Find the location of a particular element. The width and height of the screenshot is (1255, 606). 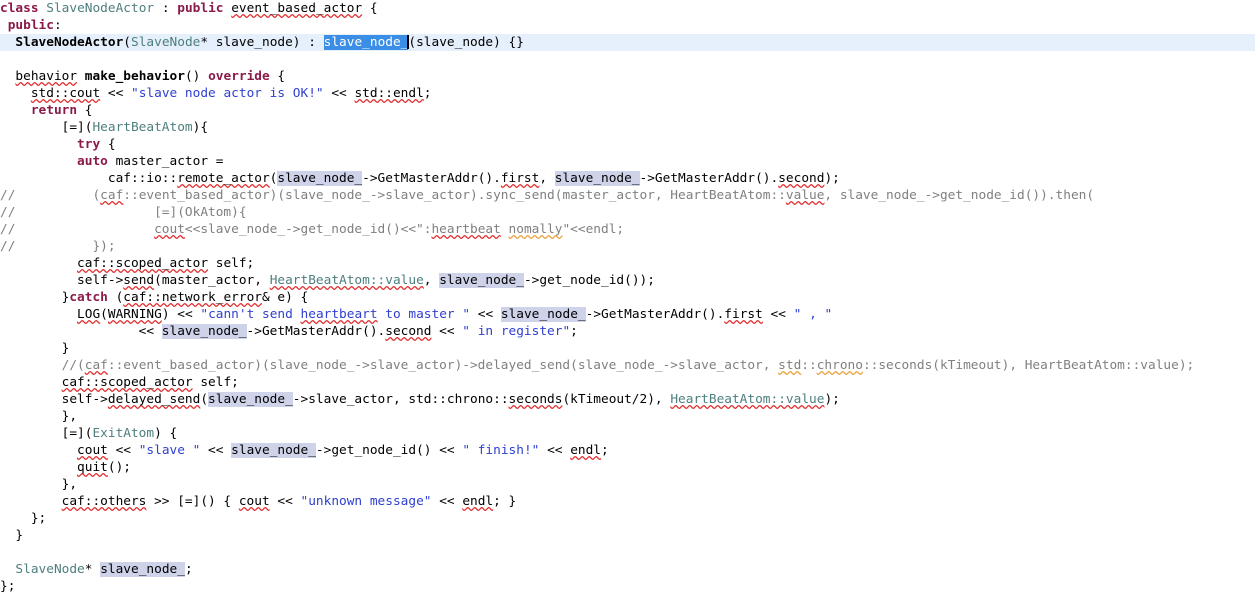

code-line: // }); is located at coordinates (627, 246).